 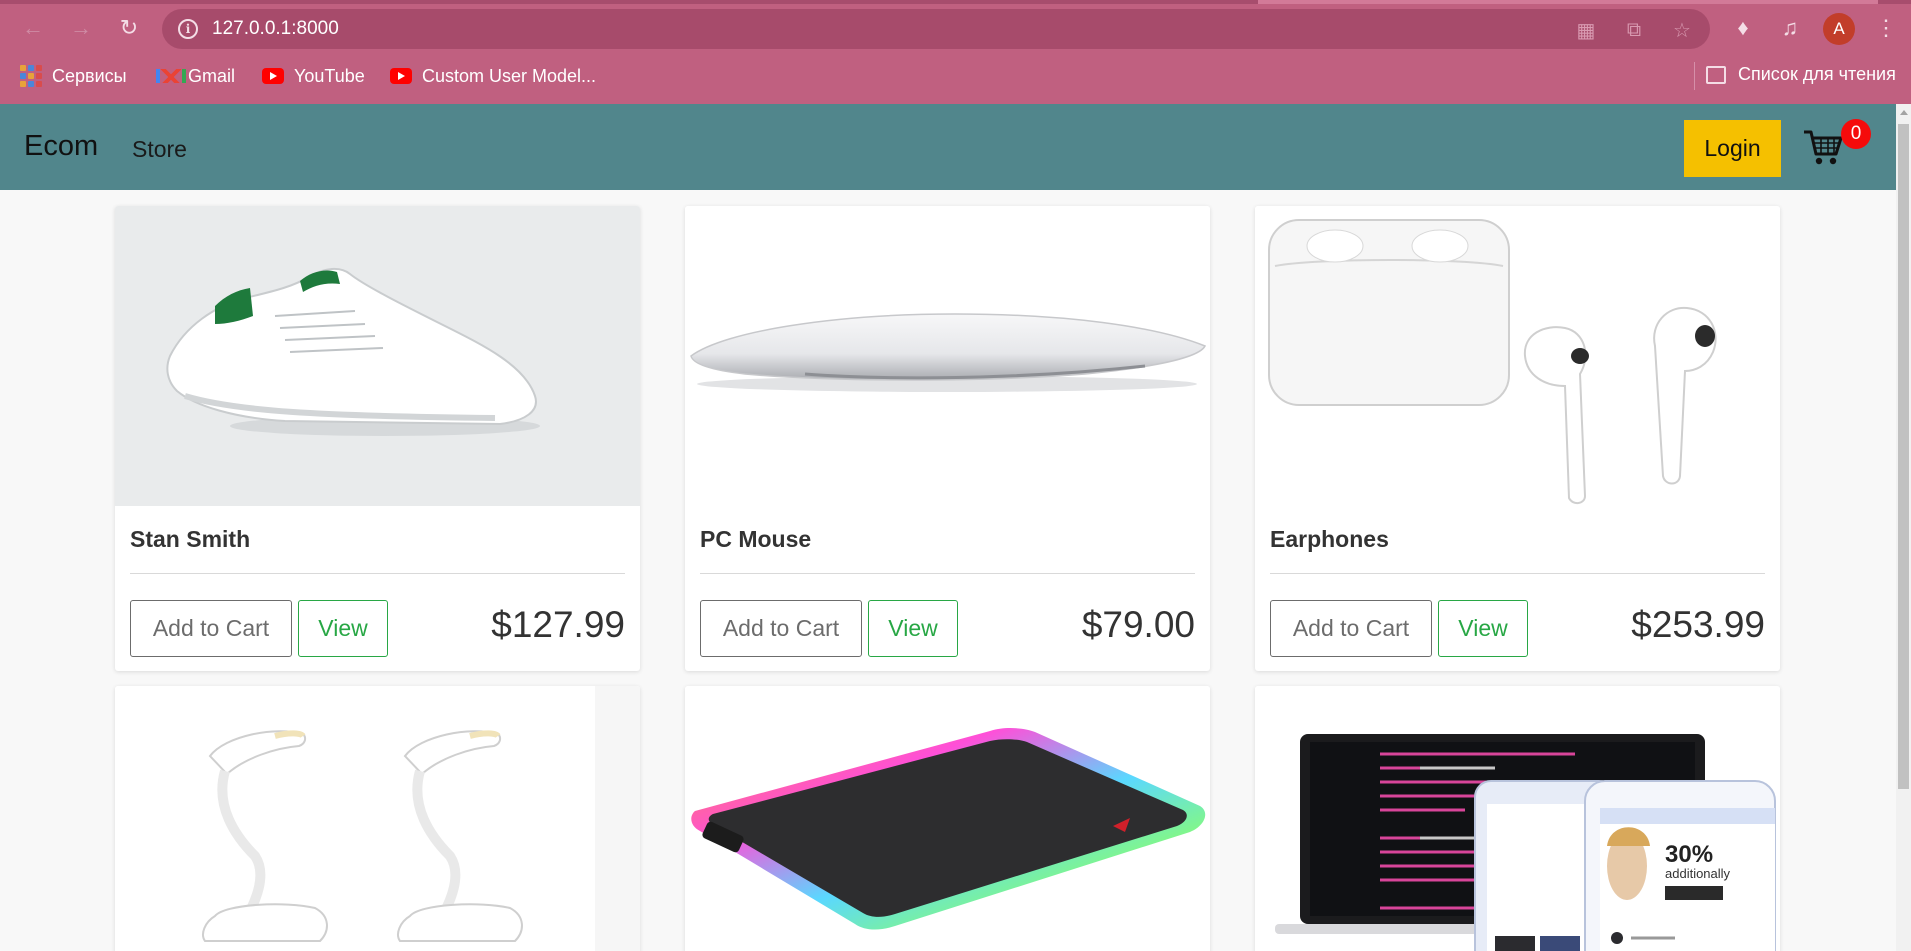 What do you see at coordinates (212, 75) in the screenshot?
I see `bookmark-label: Gmail` at bounding box center [212, 75].